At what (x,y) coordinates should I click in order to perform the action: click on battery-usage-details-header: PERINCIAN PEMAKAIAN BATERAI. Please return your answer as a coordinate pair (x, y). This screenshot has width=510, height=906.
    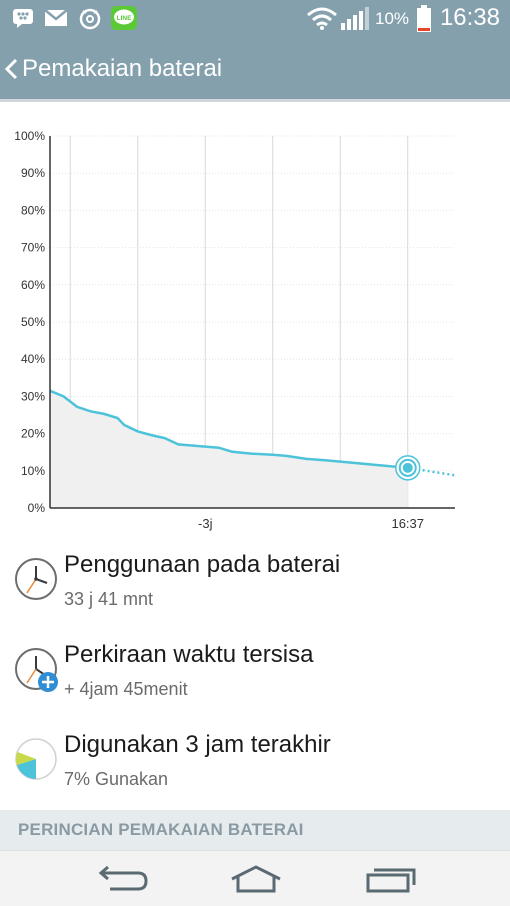
    Looking at the image, I should click on (255, 830).